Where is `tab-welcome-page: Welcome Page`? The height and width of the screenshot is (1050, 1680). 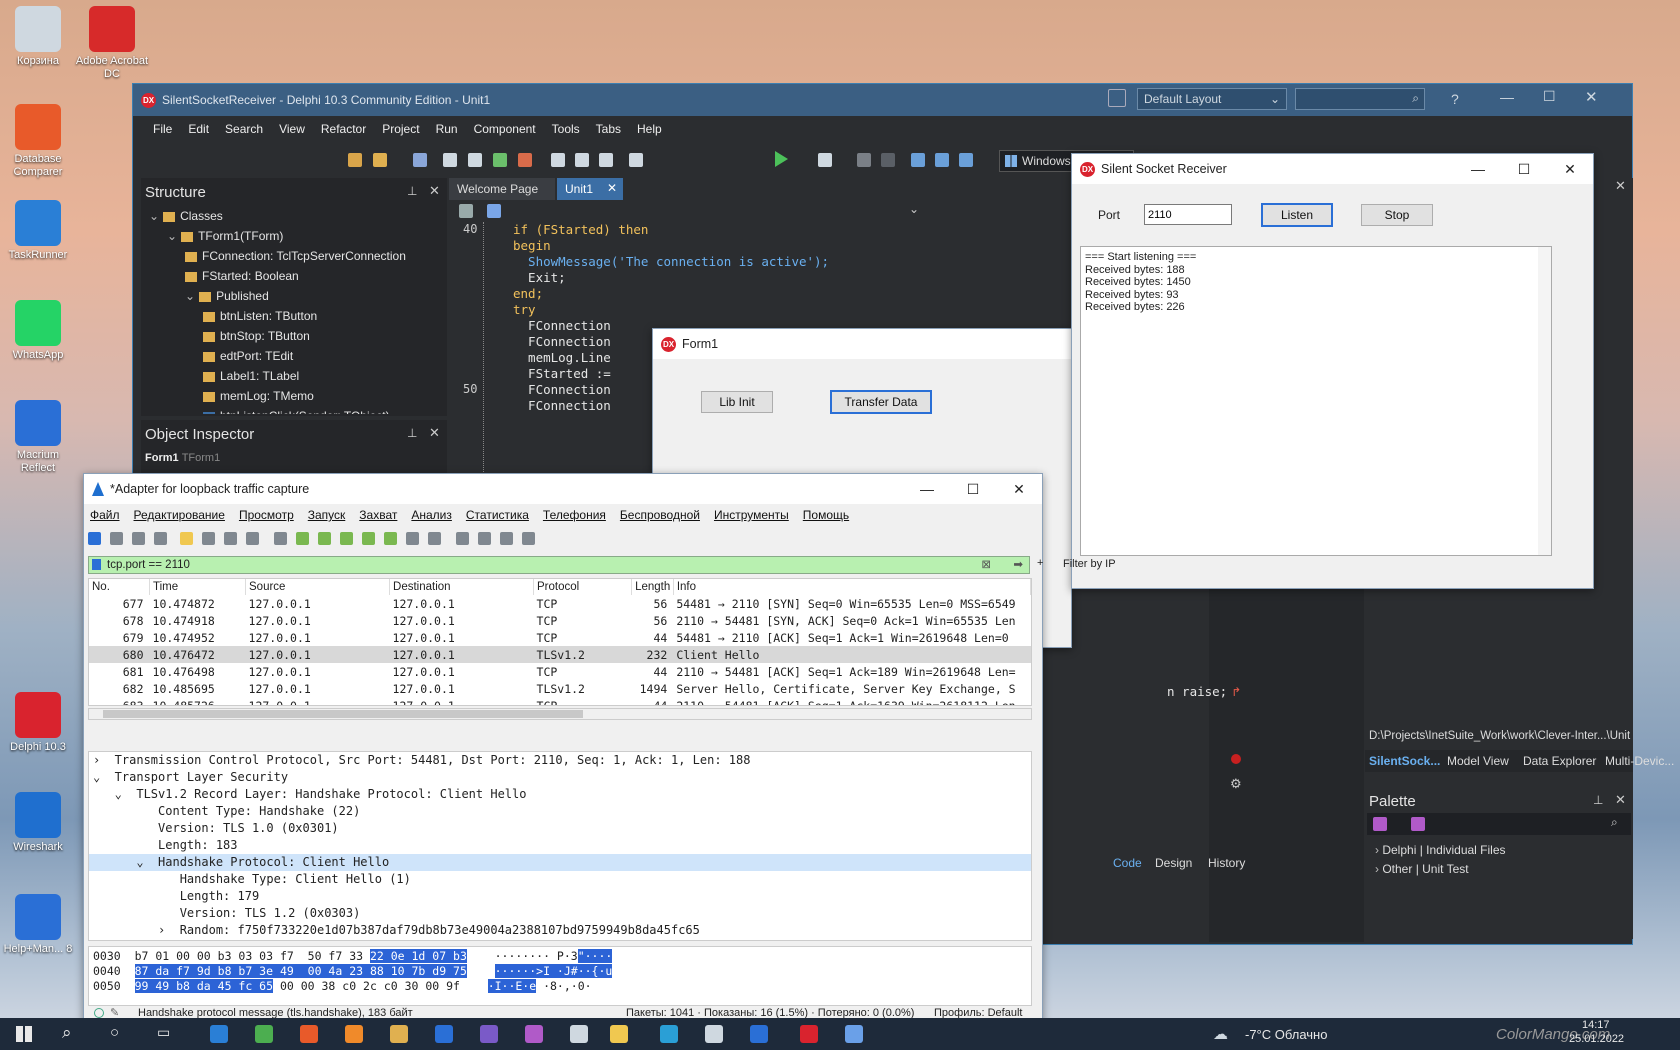 tab-welcome-page: Welcome Page is located at coordinates (502, 189).